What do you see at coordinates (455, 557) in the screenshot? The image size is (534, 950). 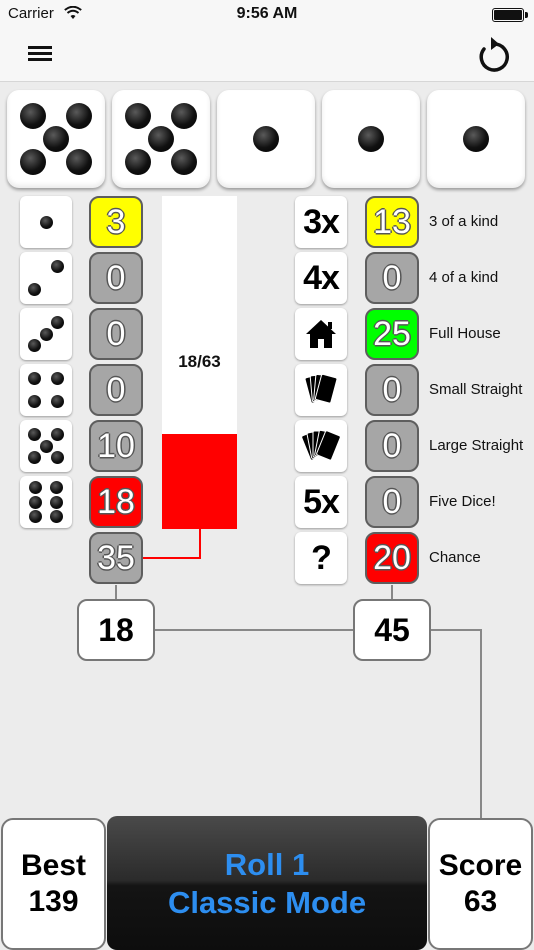 I see `category-label: Chance` at bounding box center [455, 557].